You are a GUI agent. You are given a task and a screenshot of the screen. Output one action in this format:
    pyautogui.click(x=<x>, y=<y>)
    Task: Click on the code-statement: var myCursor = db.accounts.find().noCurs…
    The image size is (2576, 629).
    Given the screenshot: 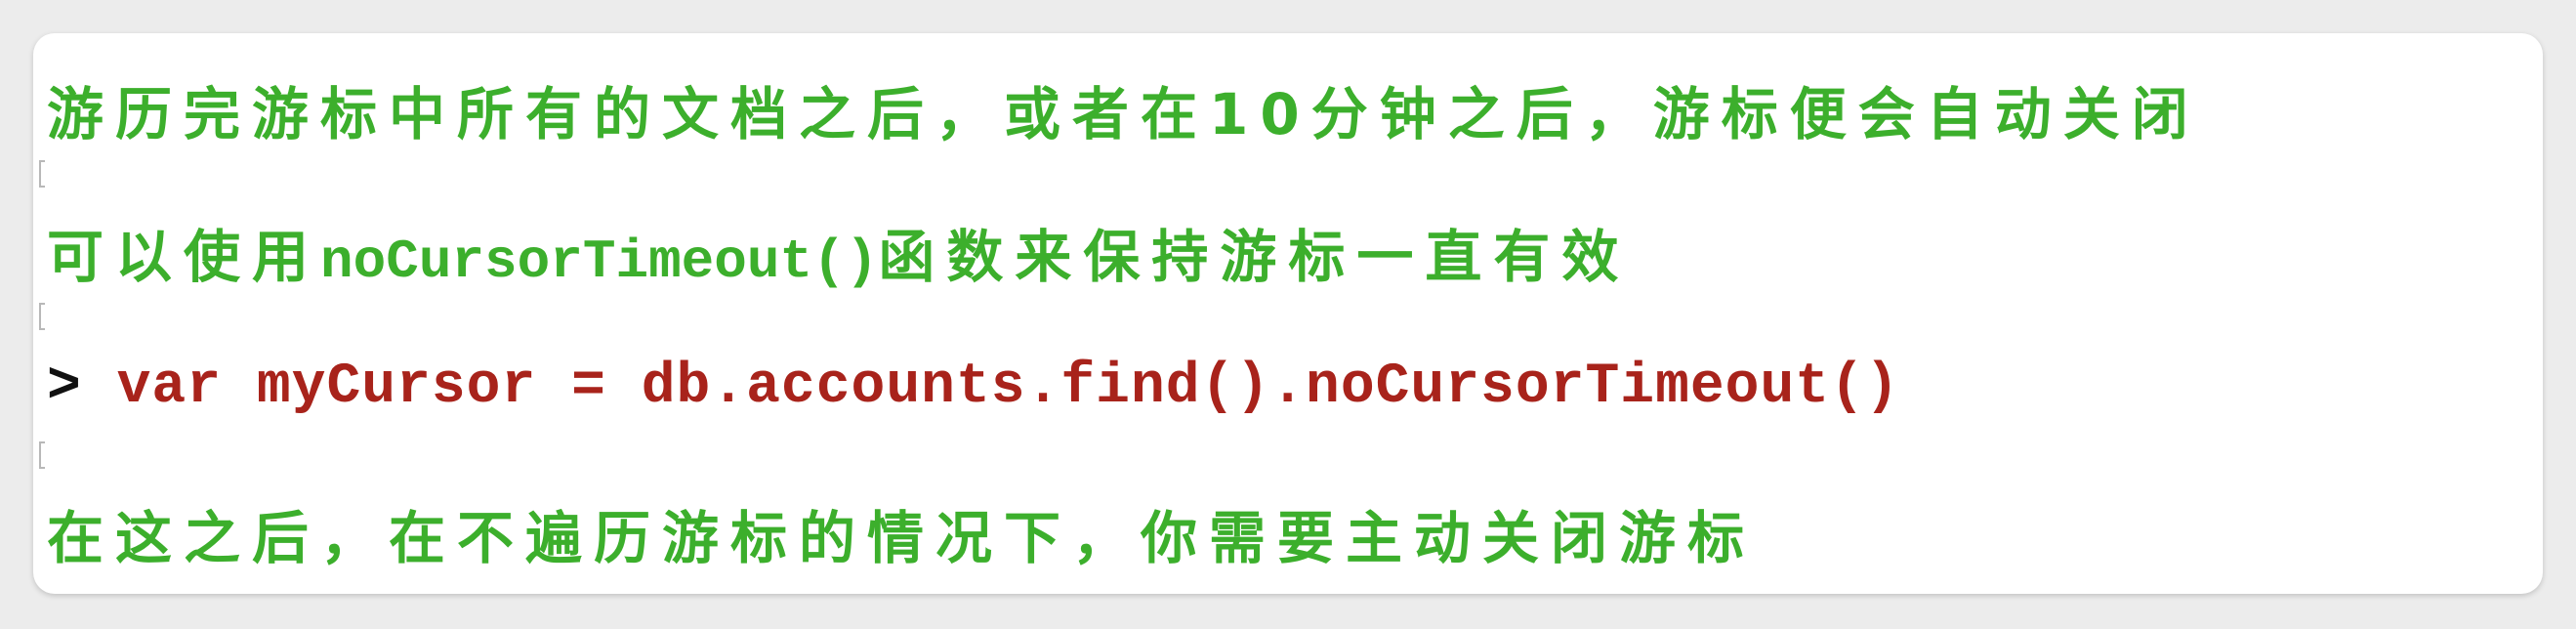 What is the action you would take?
    pyautogui.click(x=1008, y=387)
    